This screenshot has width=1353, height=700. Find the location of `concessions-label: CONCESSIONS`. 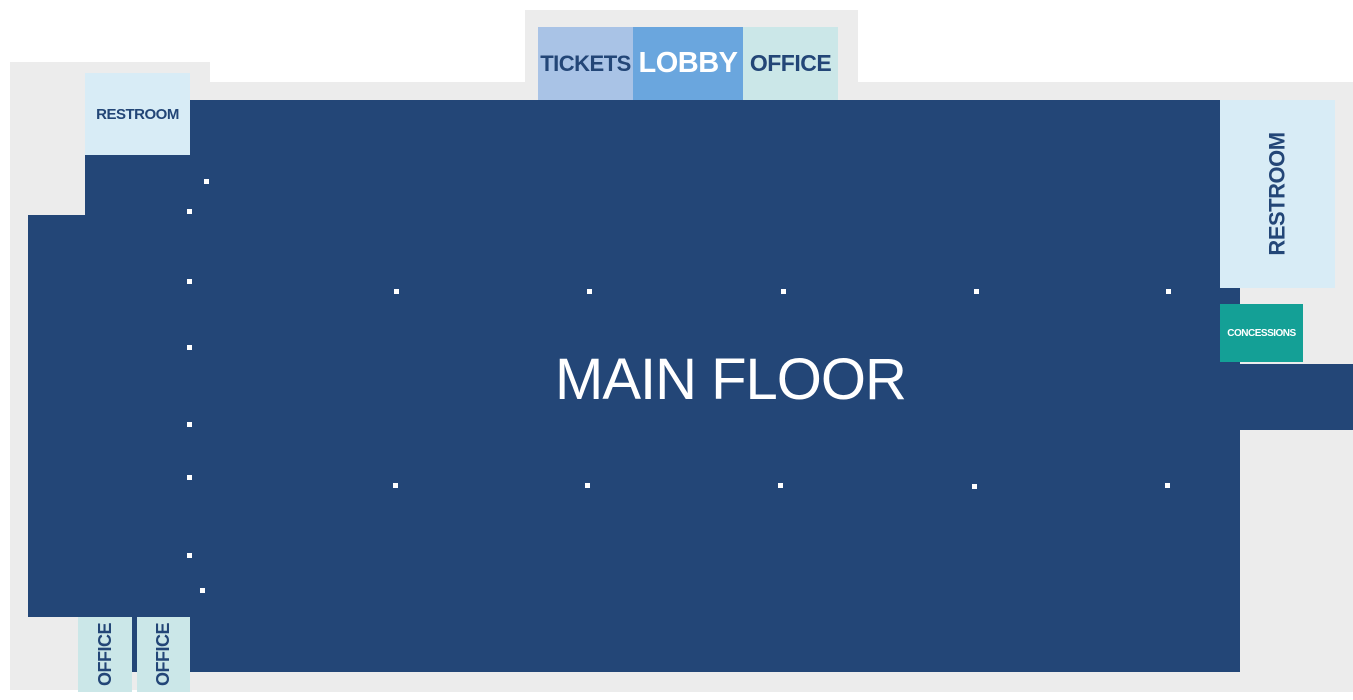

concessions-label: CONCESSIONS is located at coordinates (1261, 333).